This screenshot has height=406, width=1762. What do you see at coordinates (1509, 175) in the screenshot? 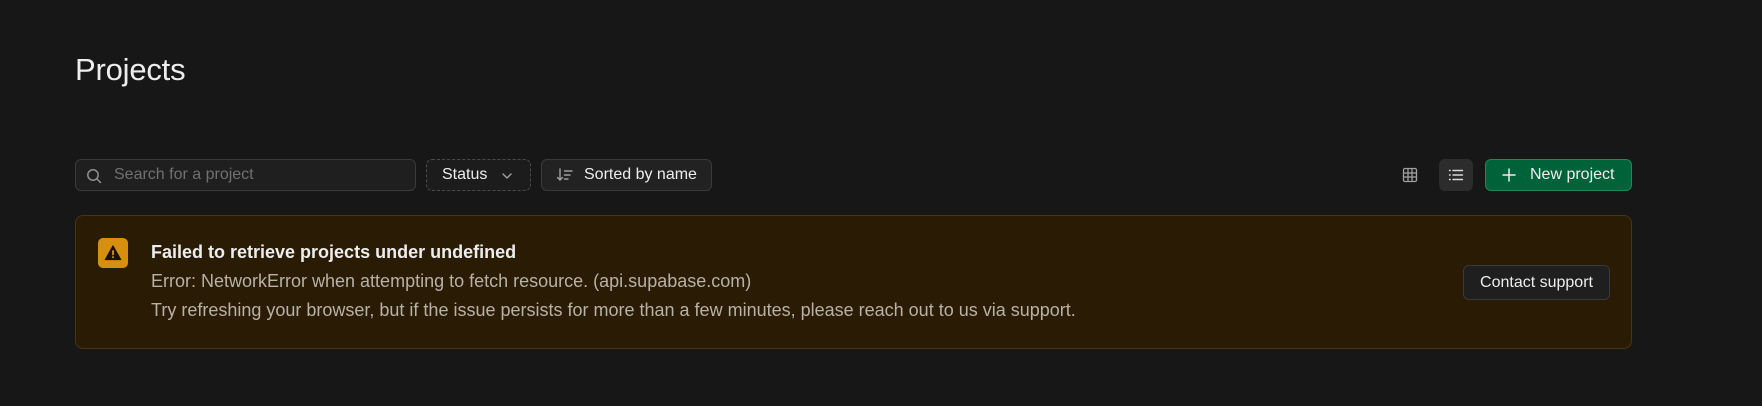
I see `plus-icon` at bounding box center [1509, 175].